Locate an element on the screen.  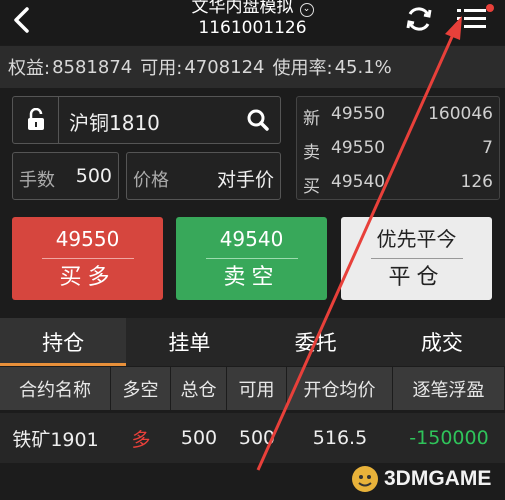
watermark-text: 3DMGAME is located at coordinates (438, 478).